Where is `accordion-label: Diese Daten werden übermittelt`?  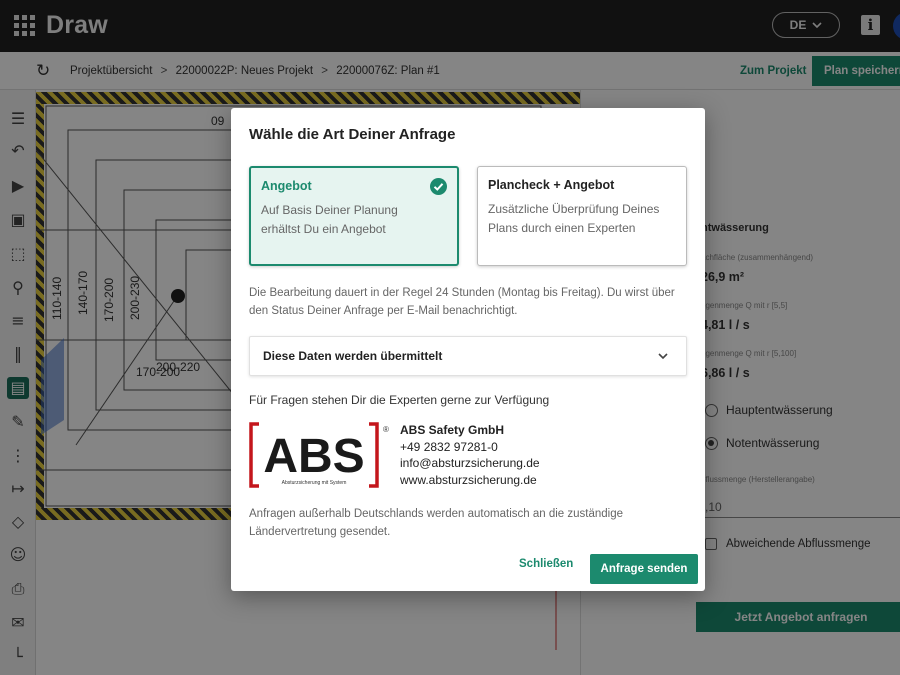
accordion-label: Diese Daten werden übermittelt is located at coordinates (353, 356).